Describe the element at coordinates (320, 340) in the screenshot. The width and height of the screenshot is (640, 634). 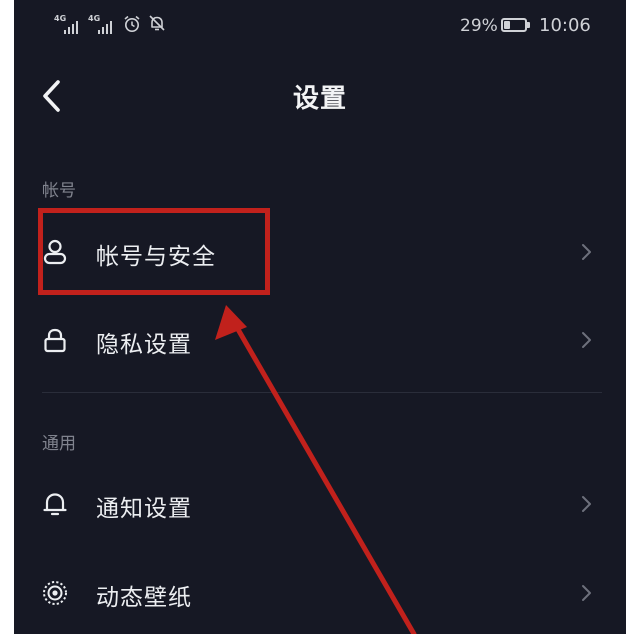
I see `privacy-settings-item: 隐私设置` at that location.